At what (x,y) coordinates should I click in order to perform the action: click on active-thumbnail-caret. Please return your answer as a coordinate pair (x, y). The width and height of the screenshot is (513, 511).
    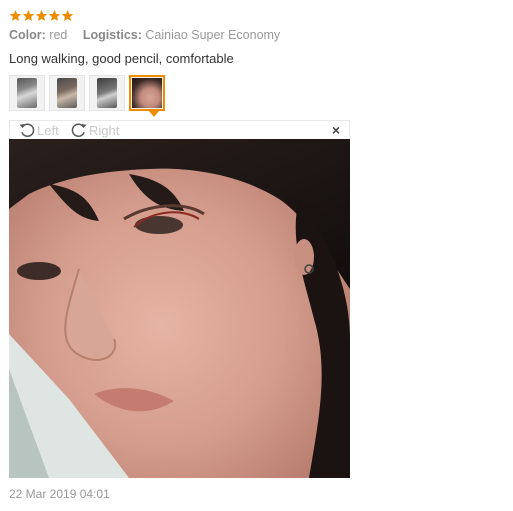
    Looking at the image, I should click on (154, 114).